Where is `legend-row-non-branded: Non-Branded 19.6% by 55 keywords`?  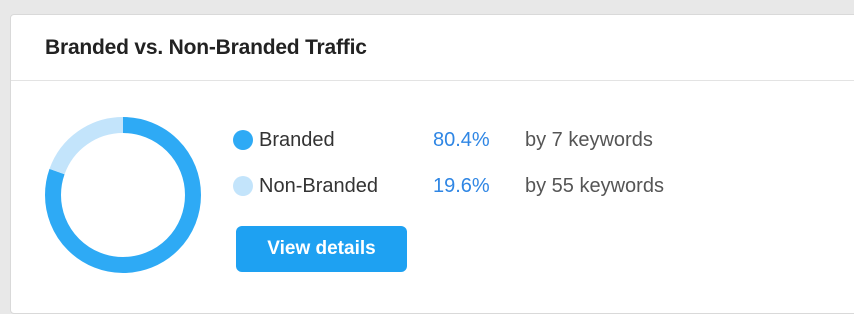
legend-row-non-branded: Non-Branded 19.6% by 55 keywords is located at coordinates (448, 186).